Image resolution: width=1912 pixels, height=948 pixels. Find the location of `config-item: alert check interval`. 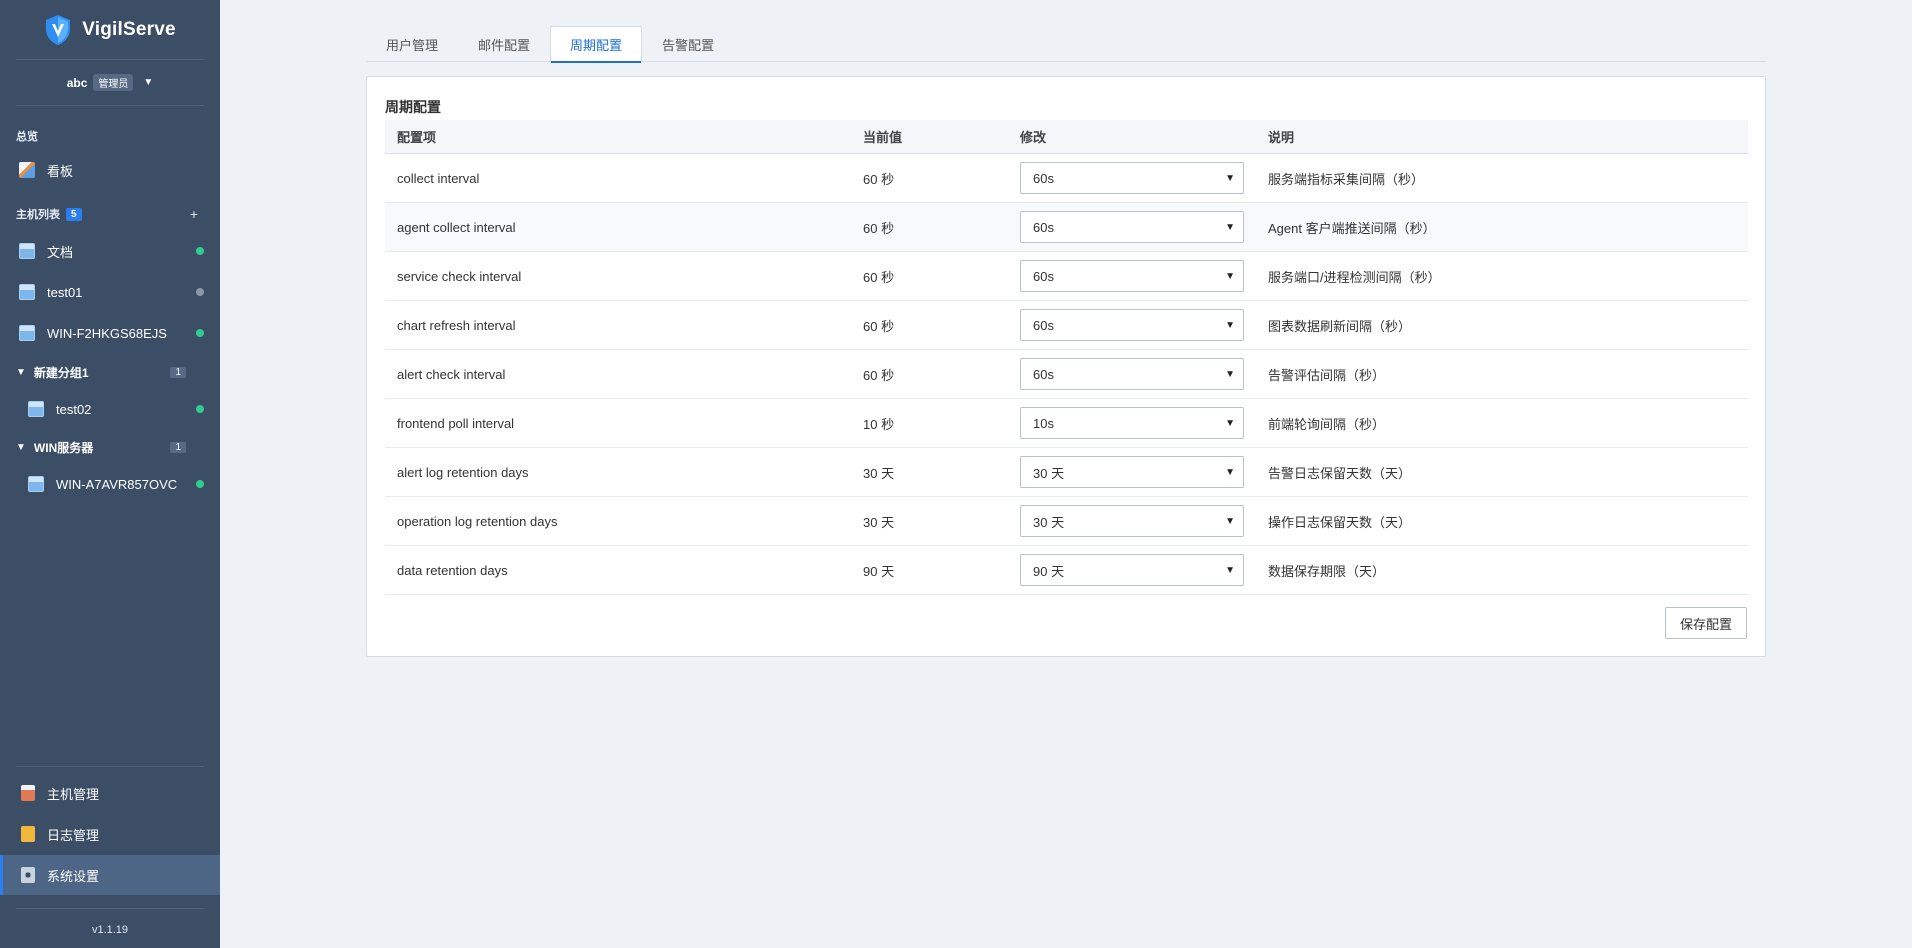

config-item: alert check interval is located at coordinates (451, 374).